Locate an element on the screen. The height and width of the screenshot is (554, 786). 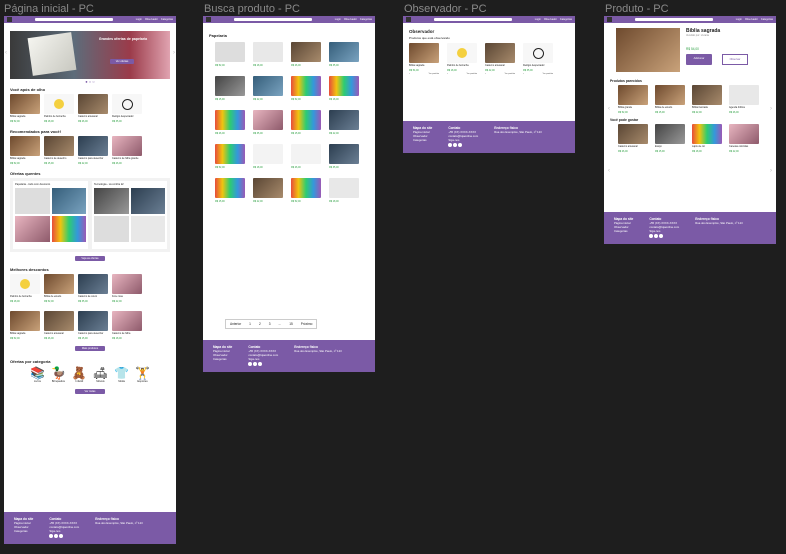
offers-button: Veja as ofertas is located at coordinates (90, 258).